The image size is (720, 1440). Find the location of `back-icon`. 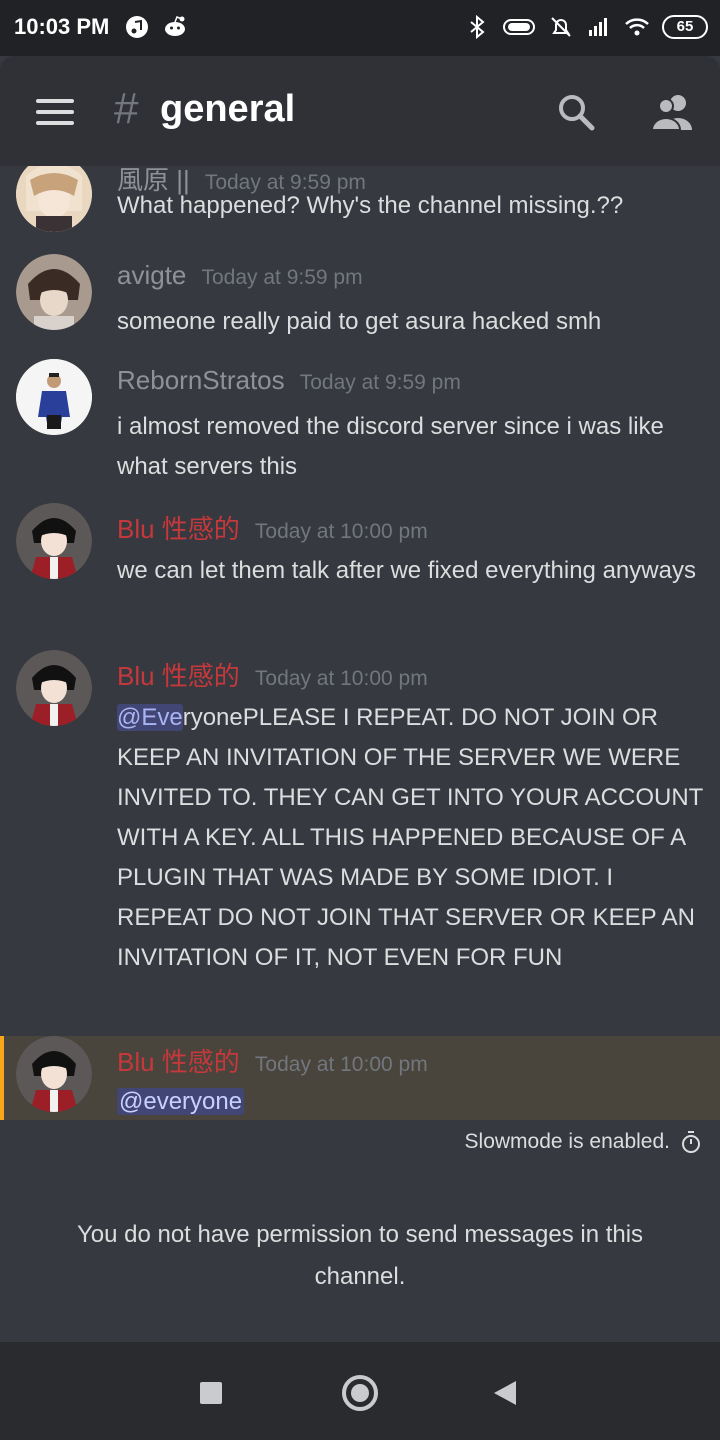

back-icon is located at coordinates (505, 1393).